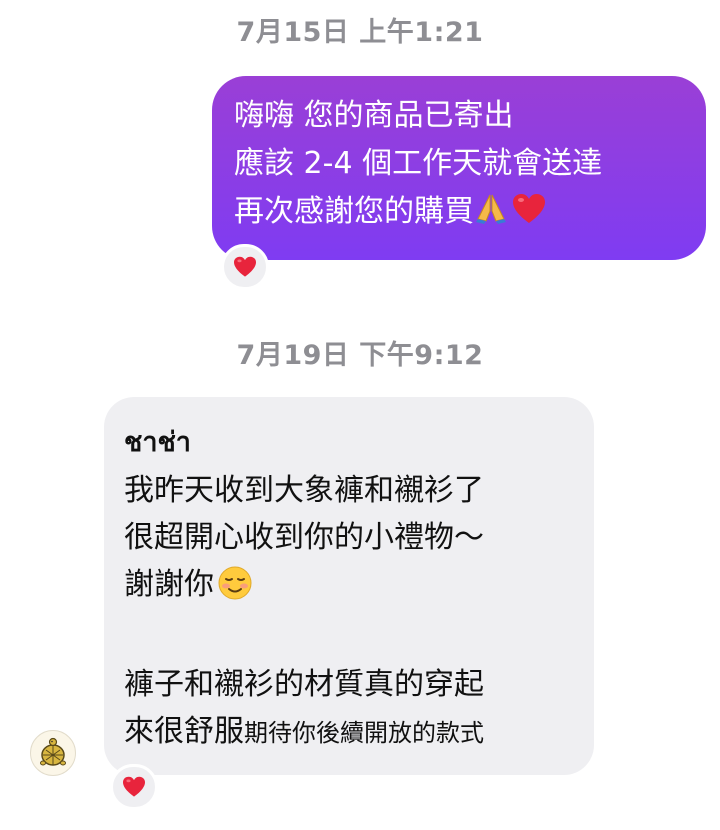  I want to click on outgoing-reaction, so click(245, 267).